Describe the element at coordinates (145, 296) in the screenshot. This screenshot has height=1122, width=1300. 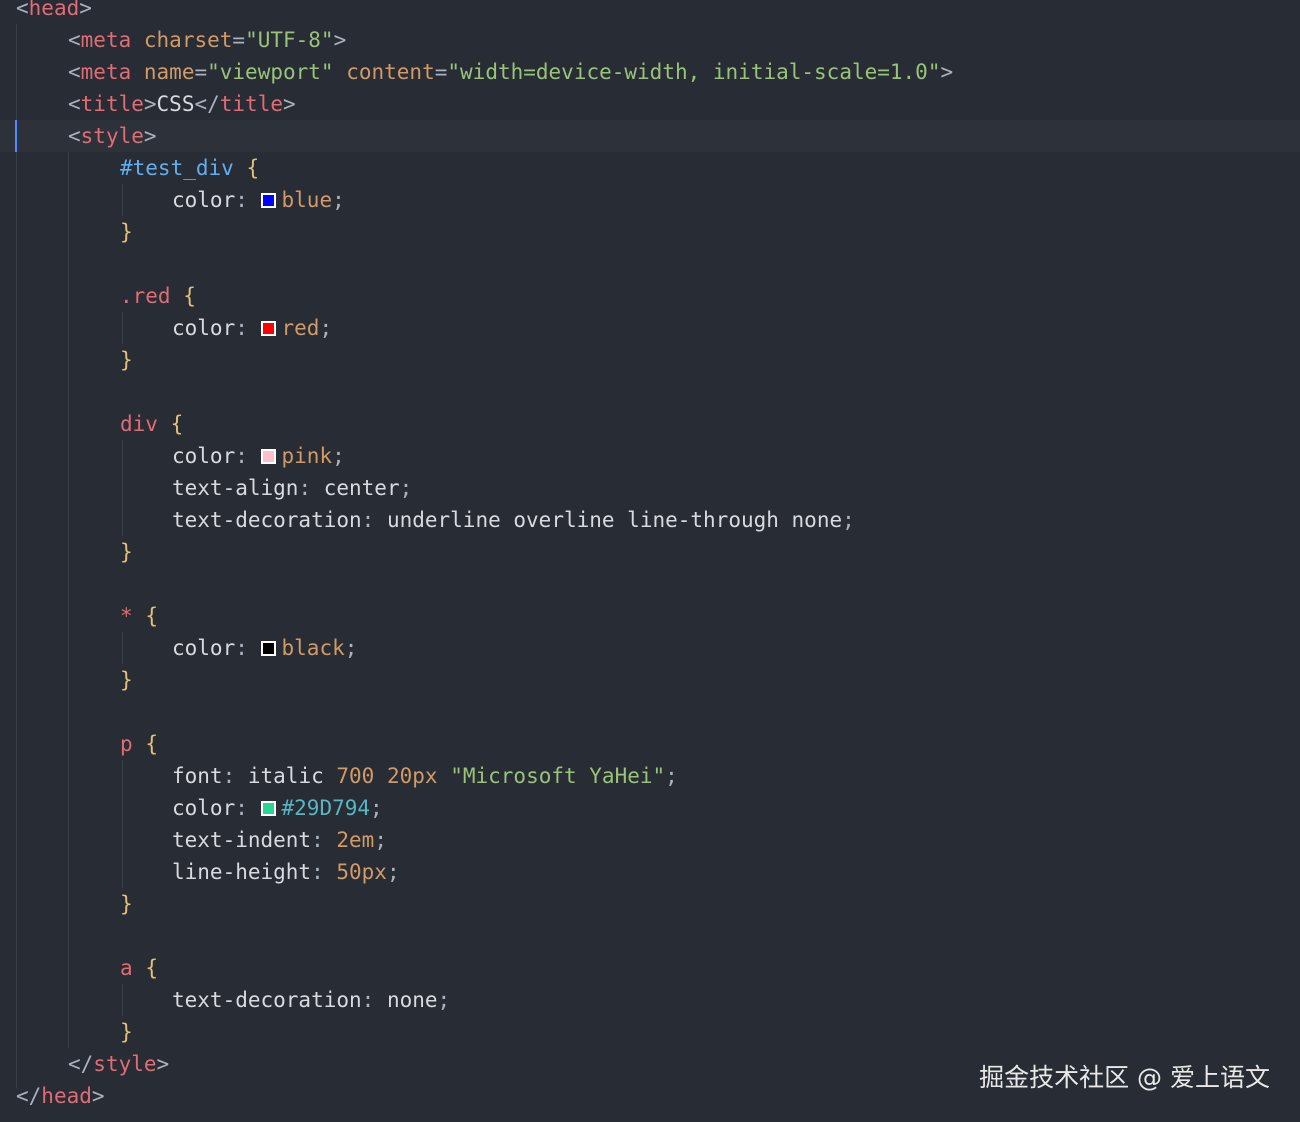
I see `css-selector: .red` at that location.